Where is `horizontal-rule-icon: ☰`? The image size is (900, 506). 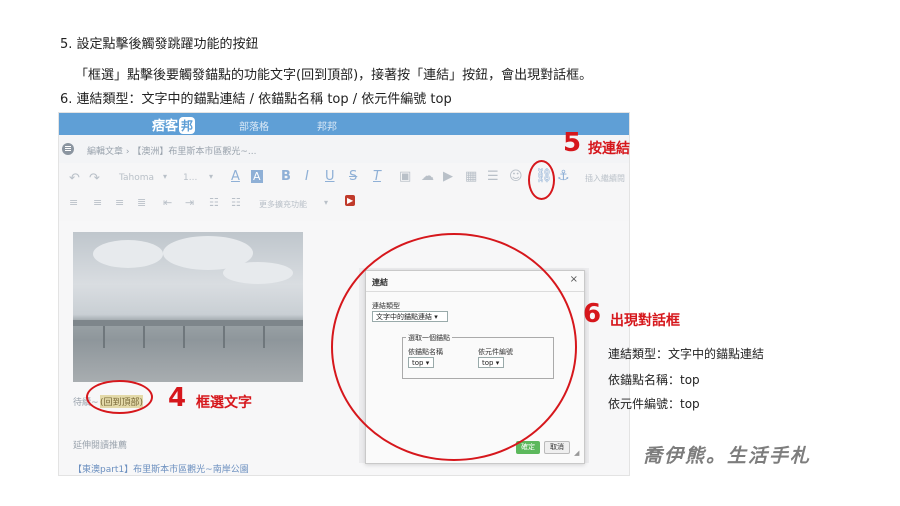
horizontal-rule-icon: ☰ is located at coordinates (493, 176).